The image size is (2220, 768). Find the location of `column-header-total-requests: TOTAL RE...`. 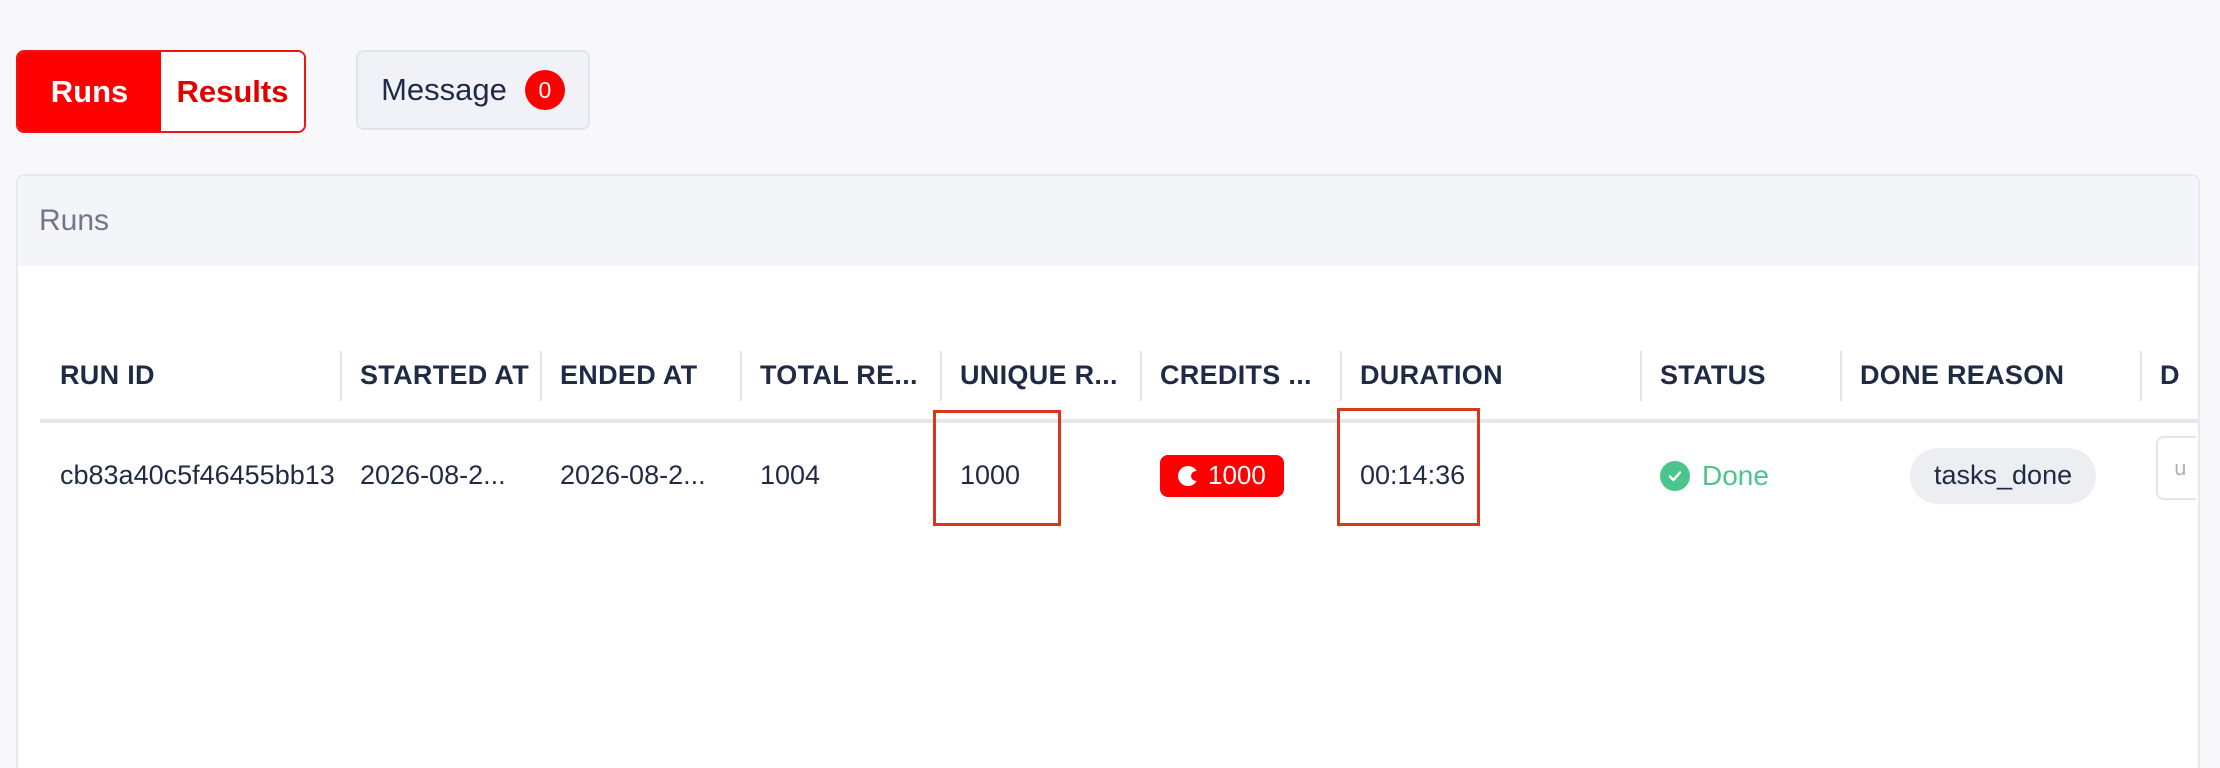

column-header-total-requests: TOTAL RE... is located at coordinates (850, 375).